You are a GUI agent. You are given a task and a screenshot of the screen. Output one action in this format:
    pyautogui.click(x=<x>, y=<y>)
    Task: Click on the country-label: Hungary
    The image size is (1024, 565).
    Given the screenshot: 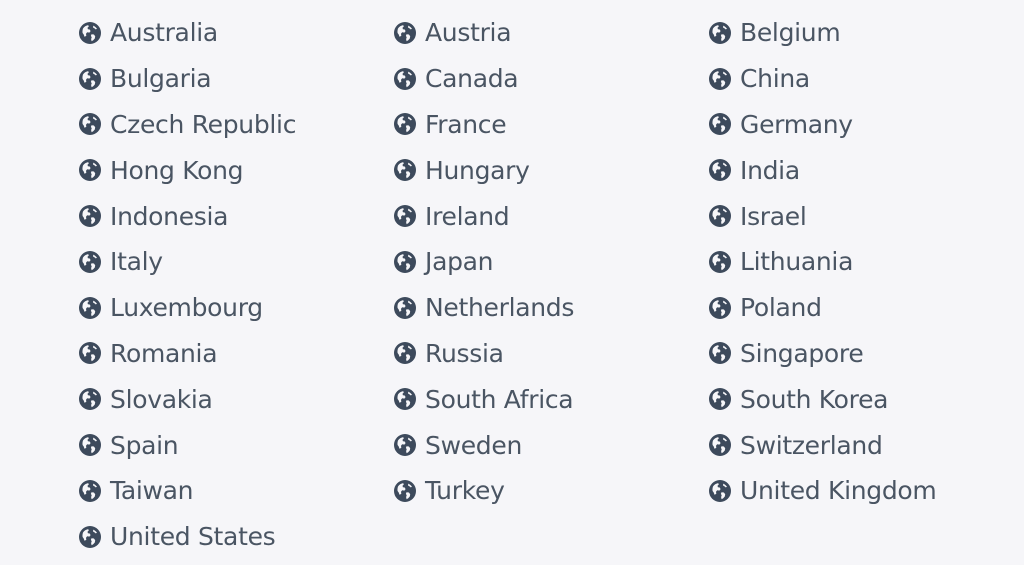 What is the action you would take?
    pyautogui.click(x=477, y=170)
    